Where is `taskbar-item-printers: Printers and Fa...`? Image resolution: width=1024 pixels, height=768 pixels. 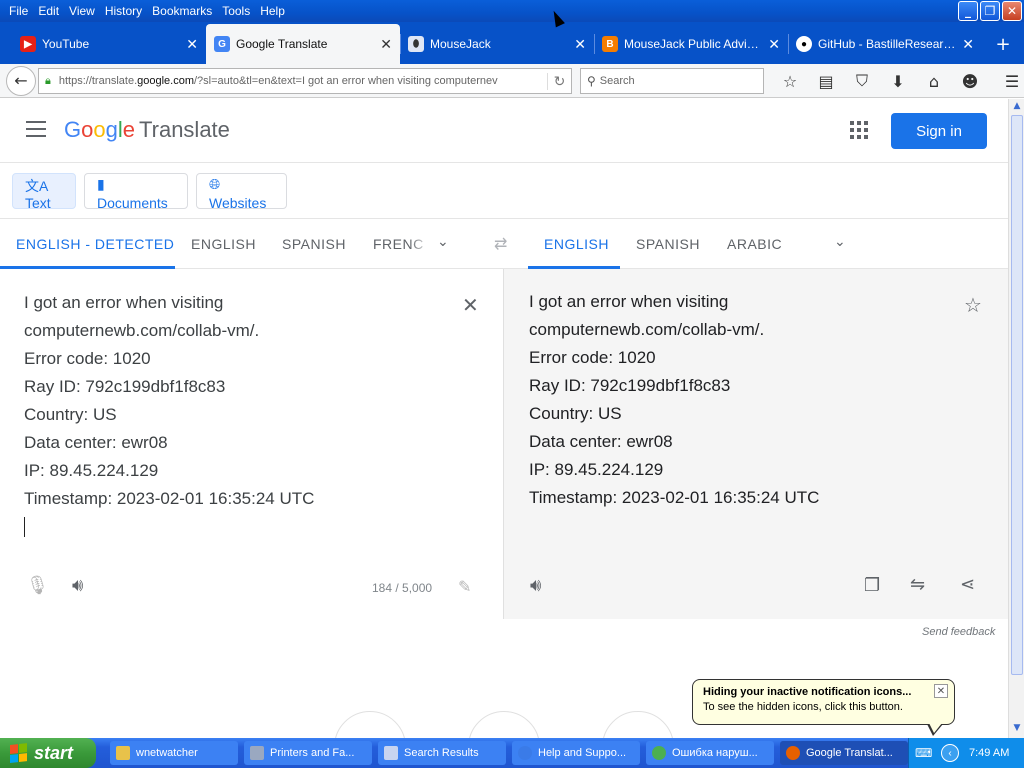 taskbar-item-printers: Printers and Fa... is located at coordinates (308, 753).